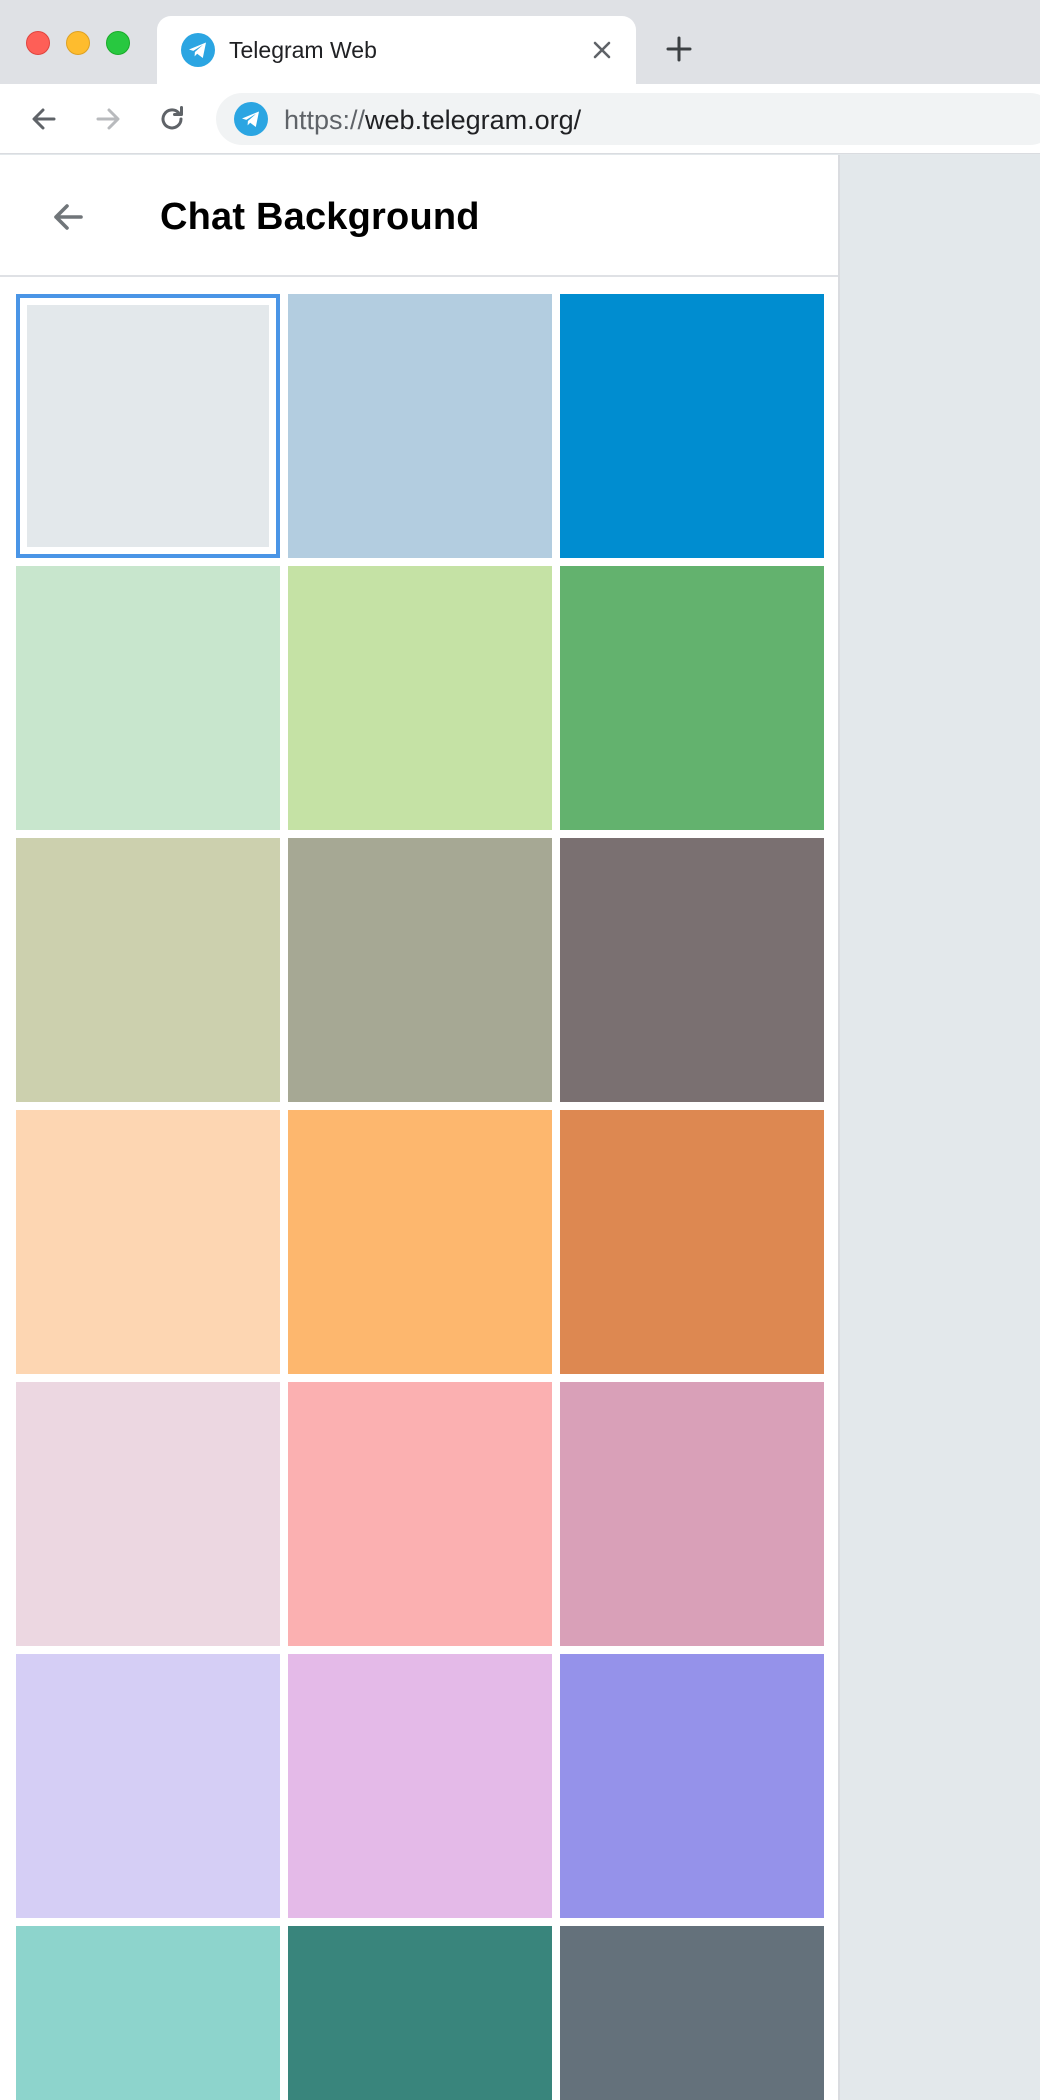  I want to click on zoom-window-button, so click(118, 43).